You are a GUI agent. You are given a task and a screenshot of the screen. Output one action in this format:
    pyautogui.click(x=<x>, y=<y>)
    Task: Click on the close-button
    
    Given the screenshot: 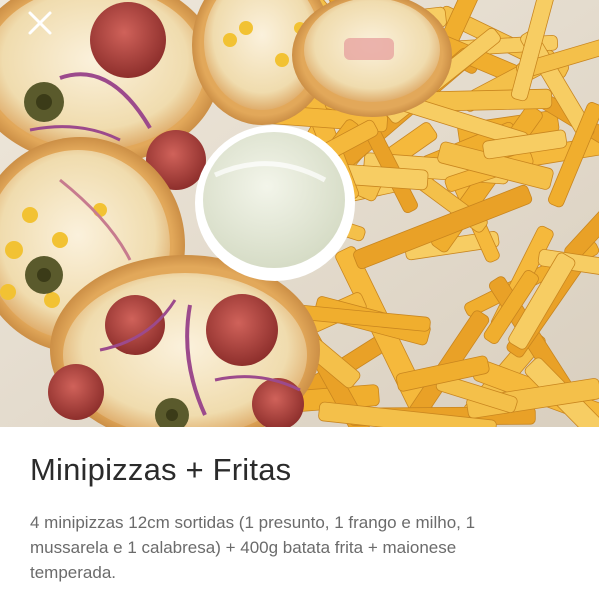 What is the action you would take?
    pyautogui.click(x=40, y=23)
    